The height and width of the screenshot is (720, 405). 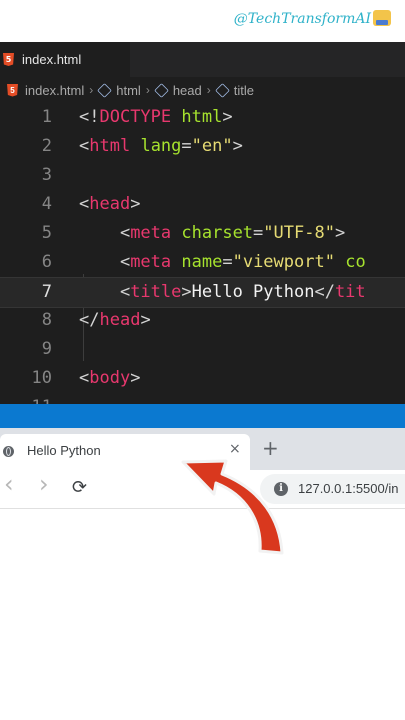 I want to click on line-number: 10, so click(x=41, y=378).